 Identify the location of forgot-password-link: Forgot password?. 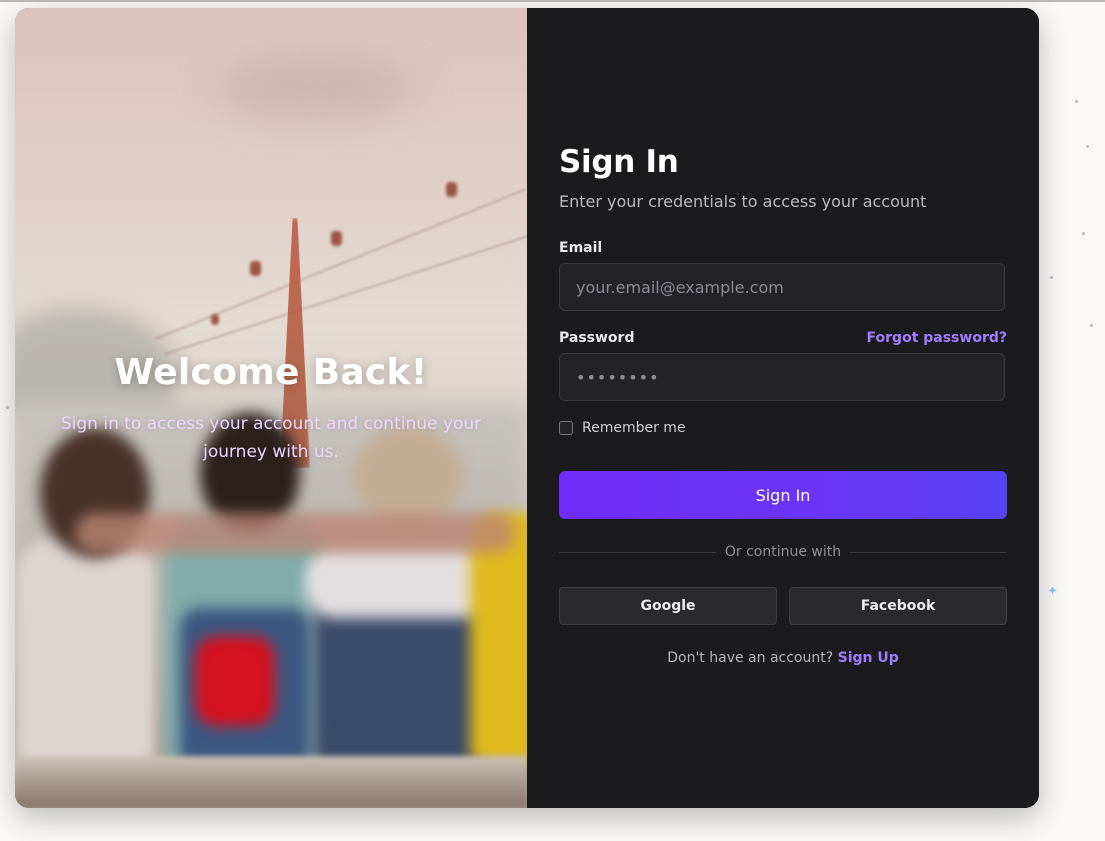
(937, 338).